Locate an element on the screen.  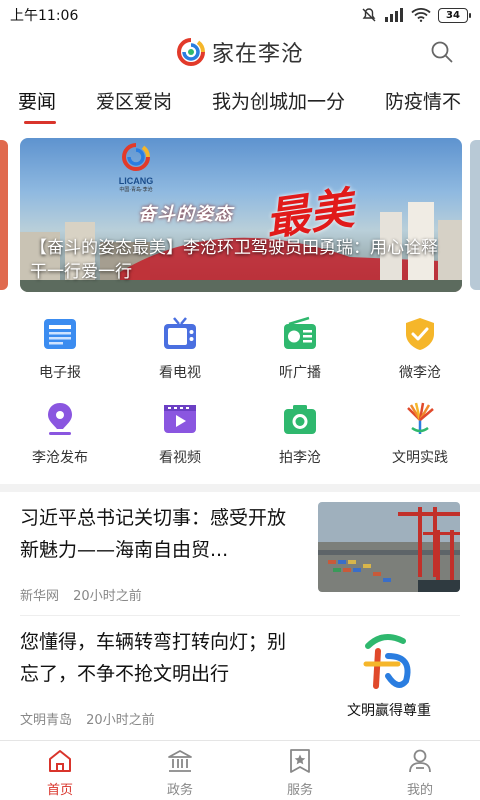
tab-headlines: 要闻 is located at coordinates (28, 102).